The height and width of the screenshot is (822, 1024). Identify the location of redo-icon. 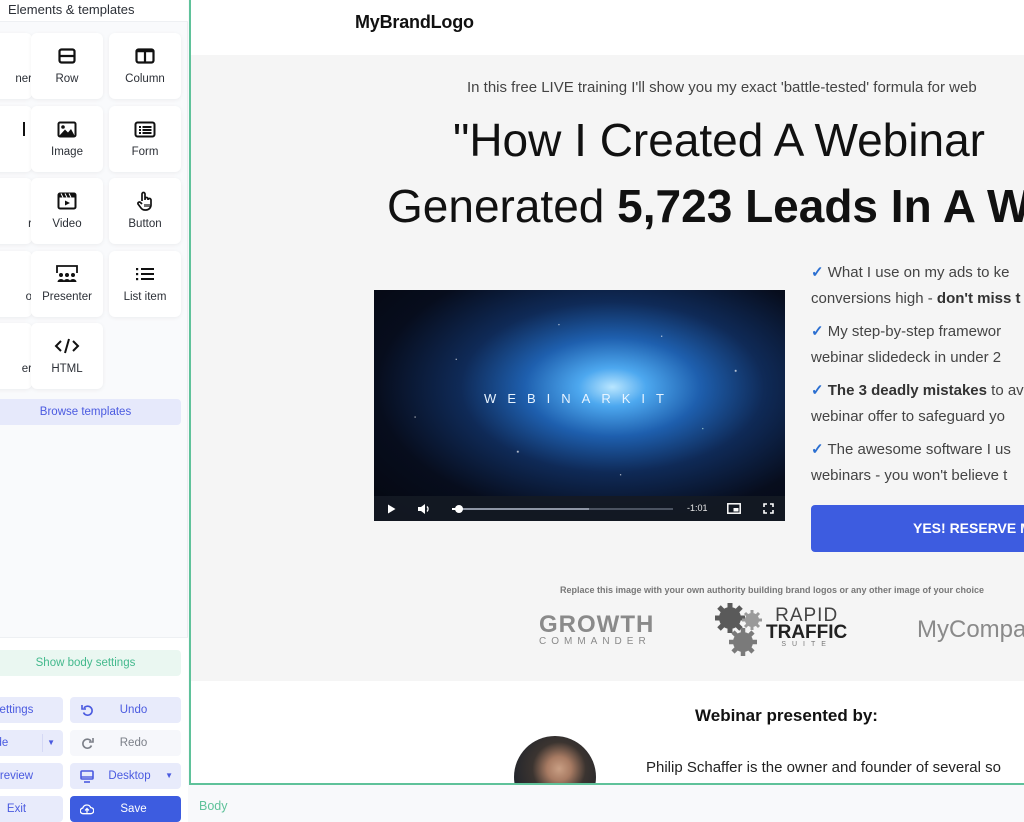
(87, 743).